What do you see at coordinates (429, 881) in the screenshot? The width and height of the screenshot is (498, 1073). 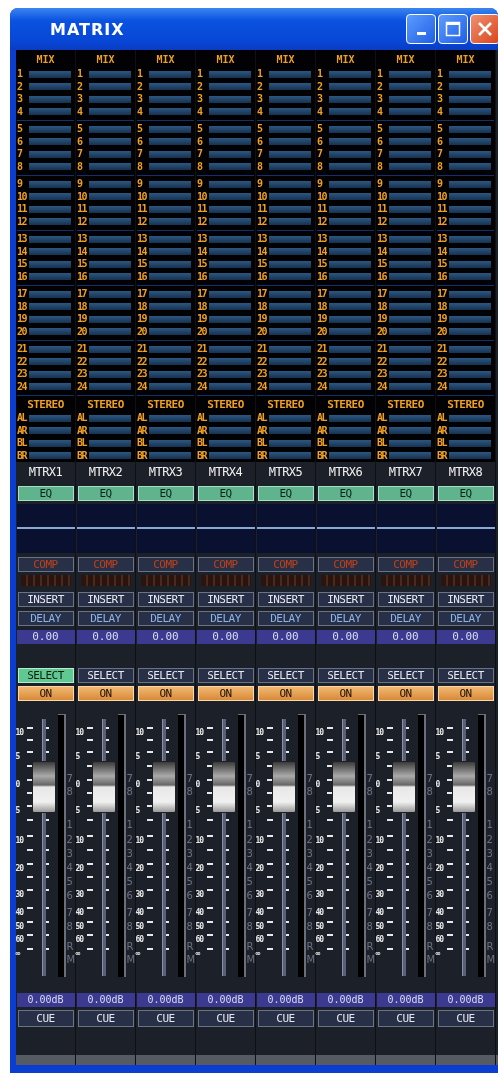 I see `meter-label: 5` at bounding box center [429, 881].